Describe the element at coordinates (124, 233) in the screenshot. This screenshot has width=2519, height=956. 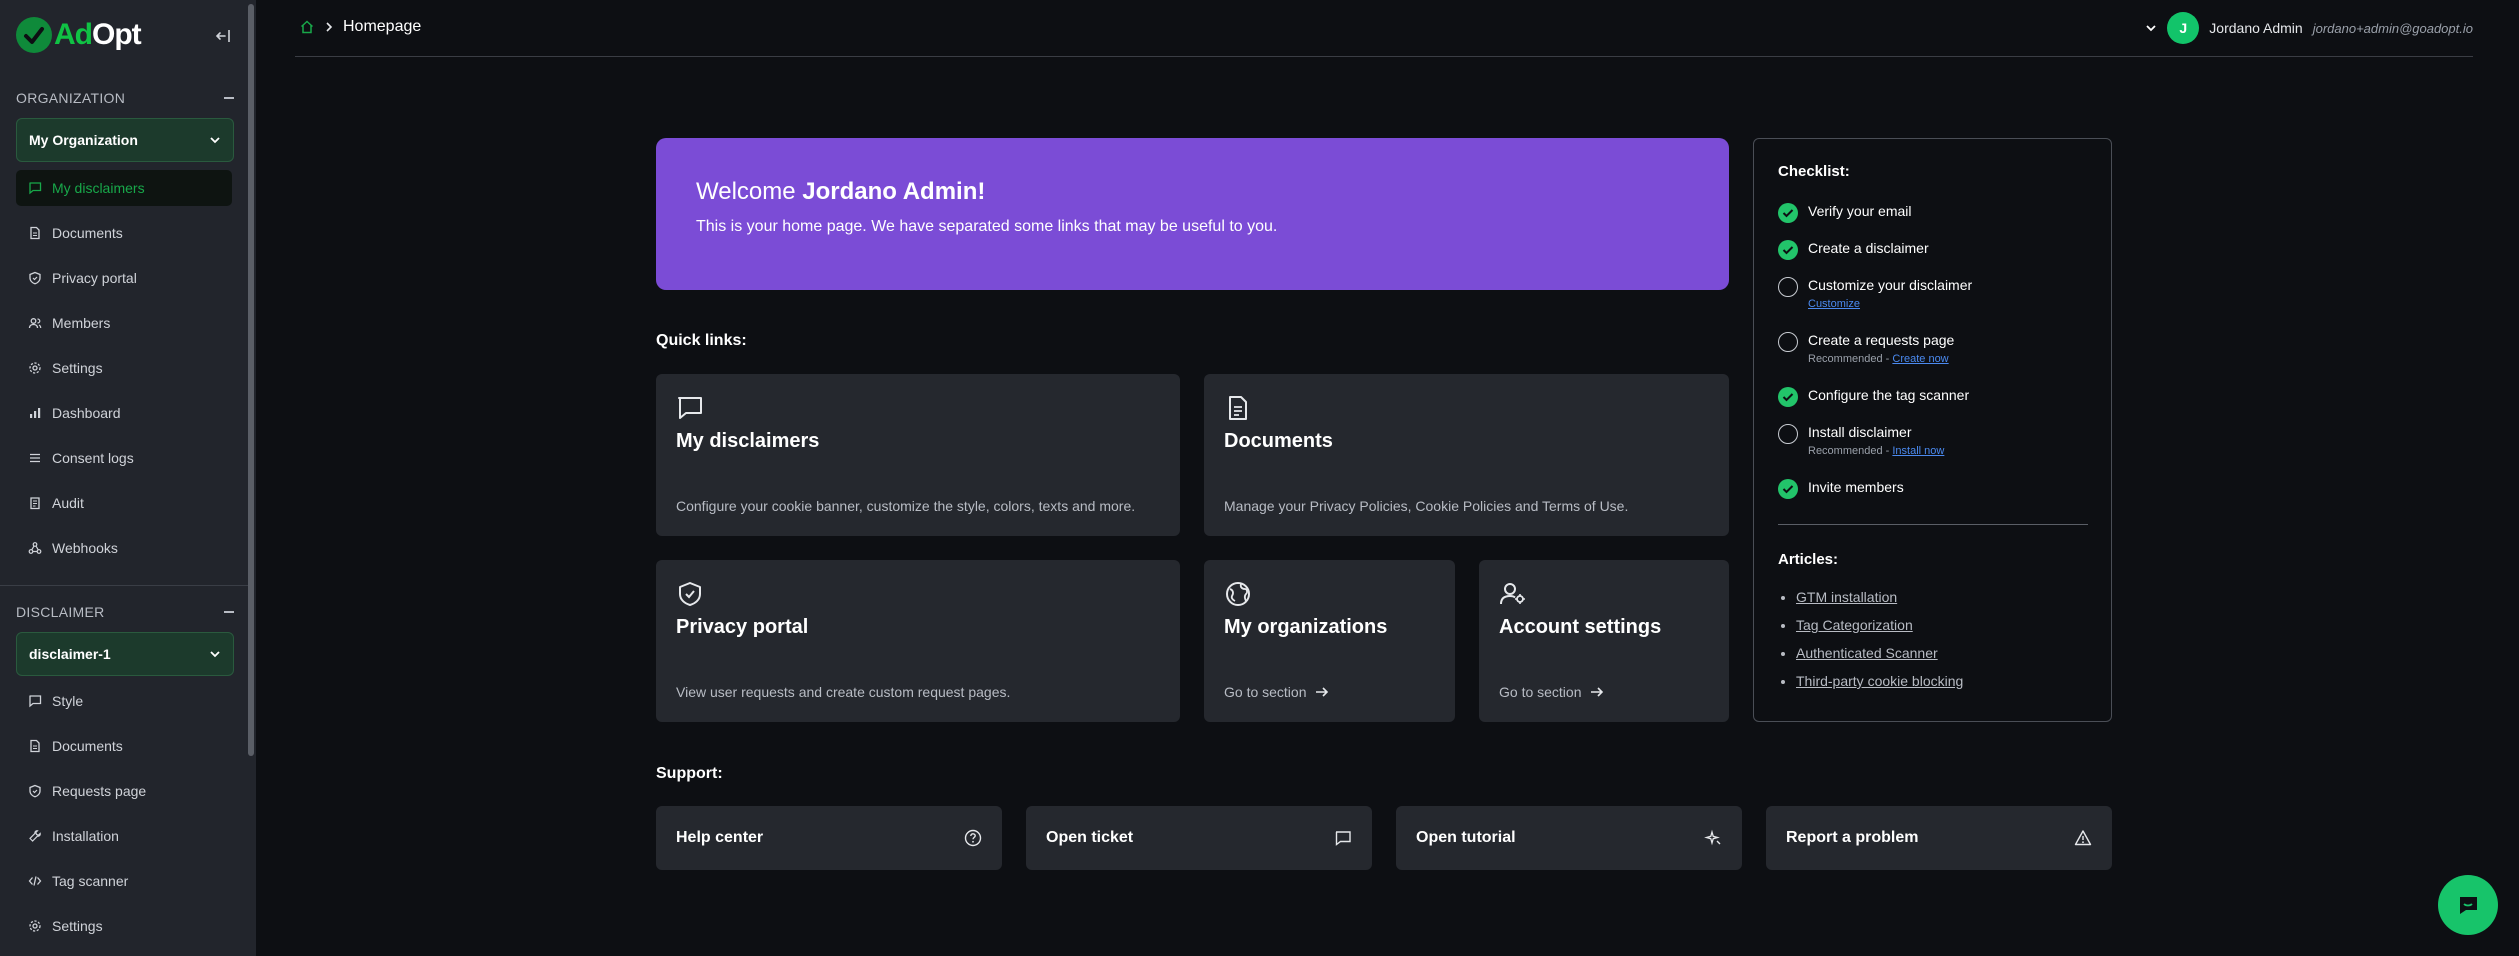
I see `sidebar-item-documents: Documents` at that location.